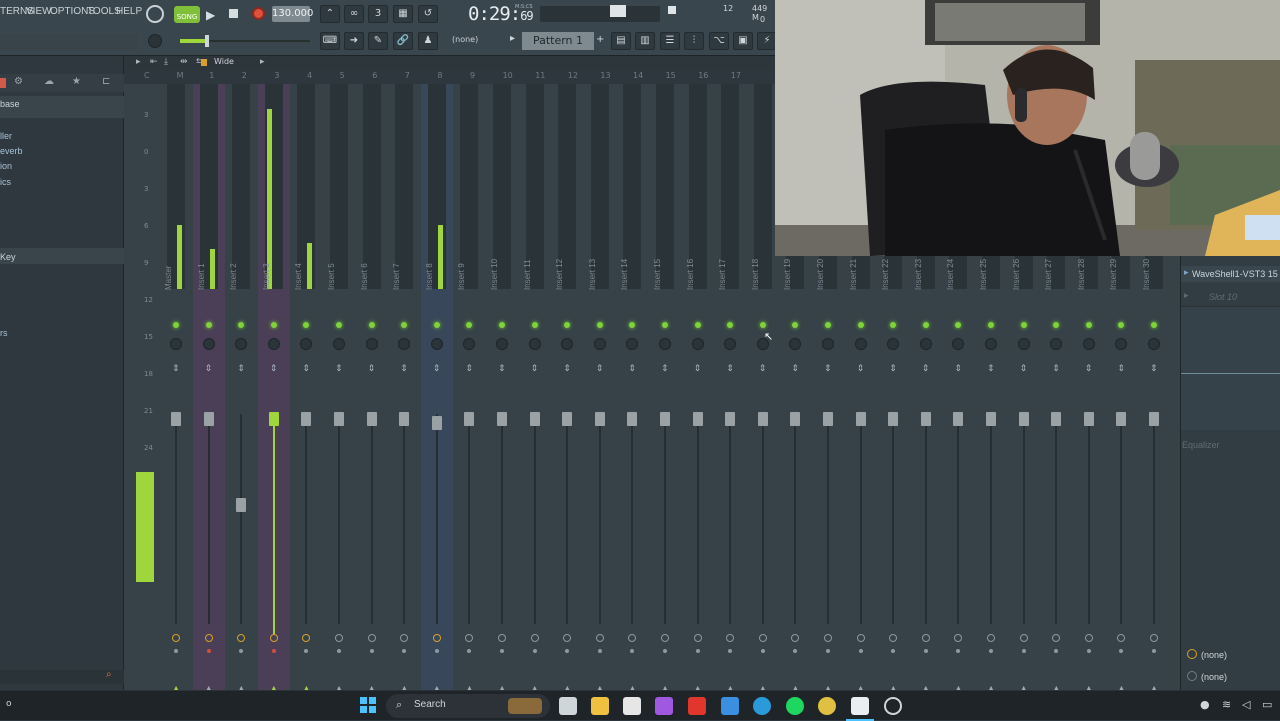 This screenshot has height=721, width=1280. Describe the element at coordinates (1214, 655) in the screenshot. I see `output-routing: (none)` at that location.